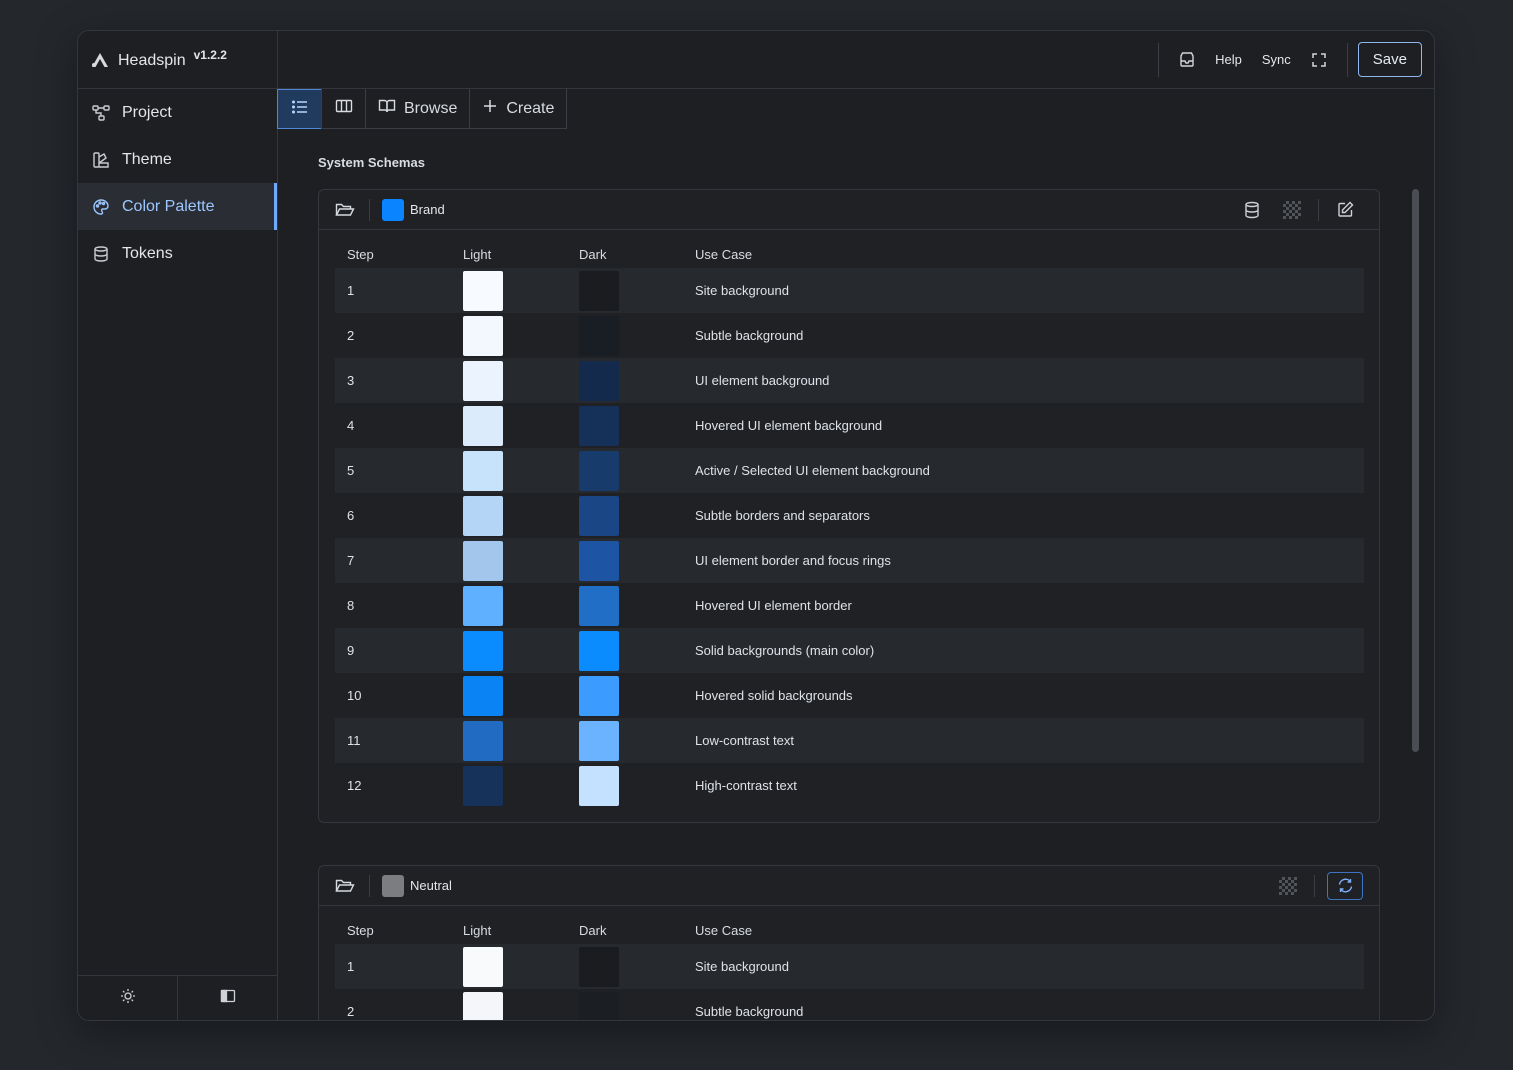 The width and height of the screenshot is (1513, 1070). What do you see at coordinates (393, 650) in the screenshot?
I see `step-cell: 9` at bounding box center [393, 650].